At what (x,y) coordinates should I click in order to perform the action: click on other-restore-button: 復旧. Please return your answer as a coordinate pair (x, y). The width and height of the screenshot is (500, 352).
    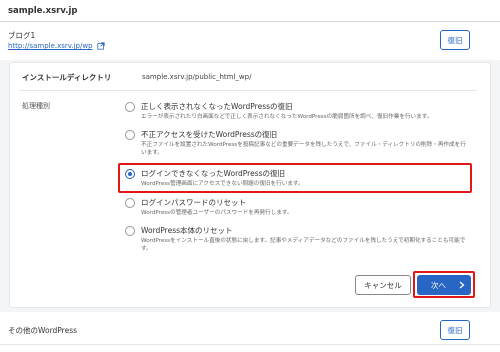
    Looking at the image, I should click on (455, 330).